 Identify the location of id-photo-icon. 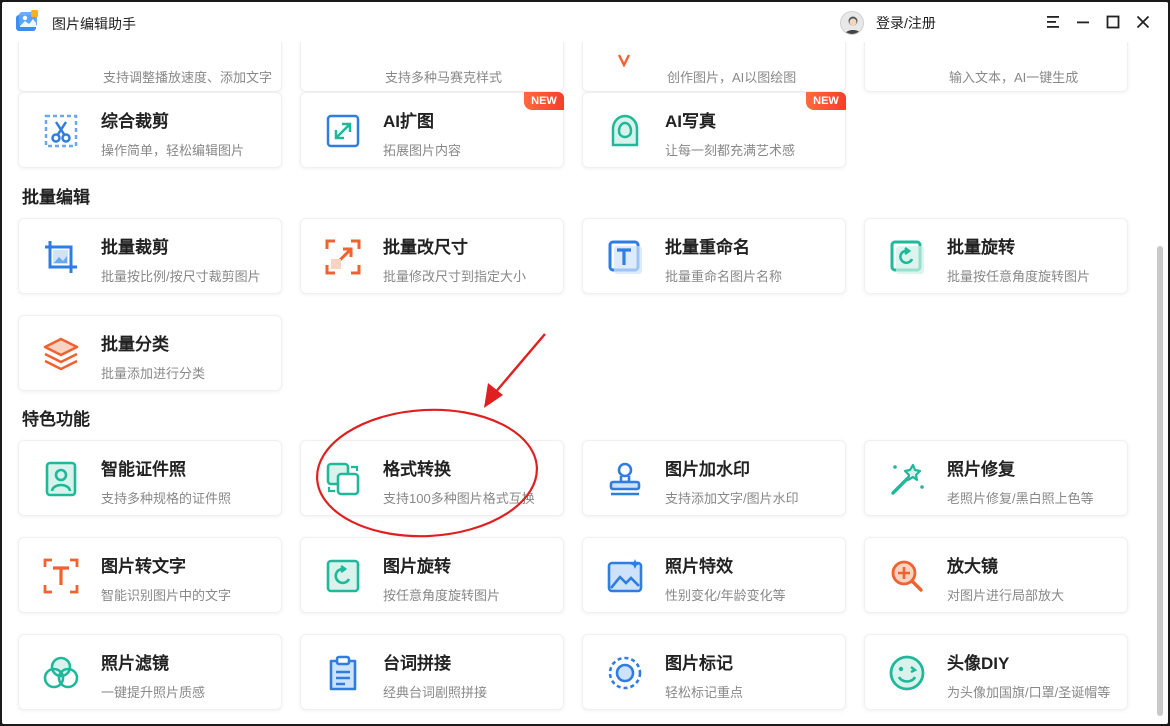
(61, 479).